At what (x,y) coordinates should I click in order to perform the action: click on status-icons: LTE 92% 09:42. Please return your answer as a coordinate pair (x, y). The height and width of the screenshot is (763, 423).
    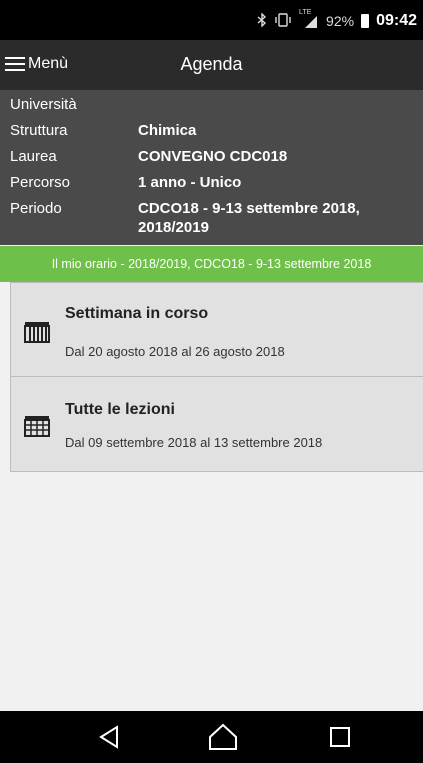
    Looking at the image, I should click on (337, 19).